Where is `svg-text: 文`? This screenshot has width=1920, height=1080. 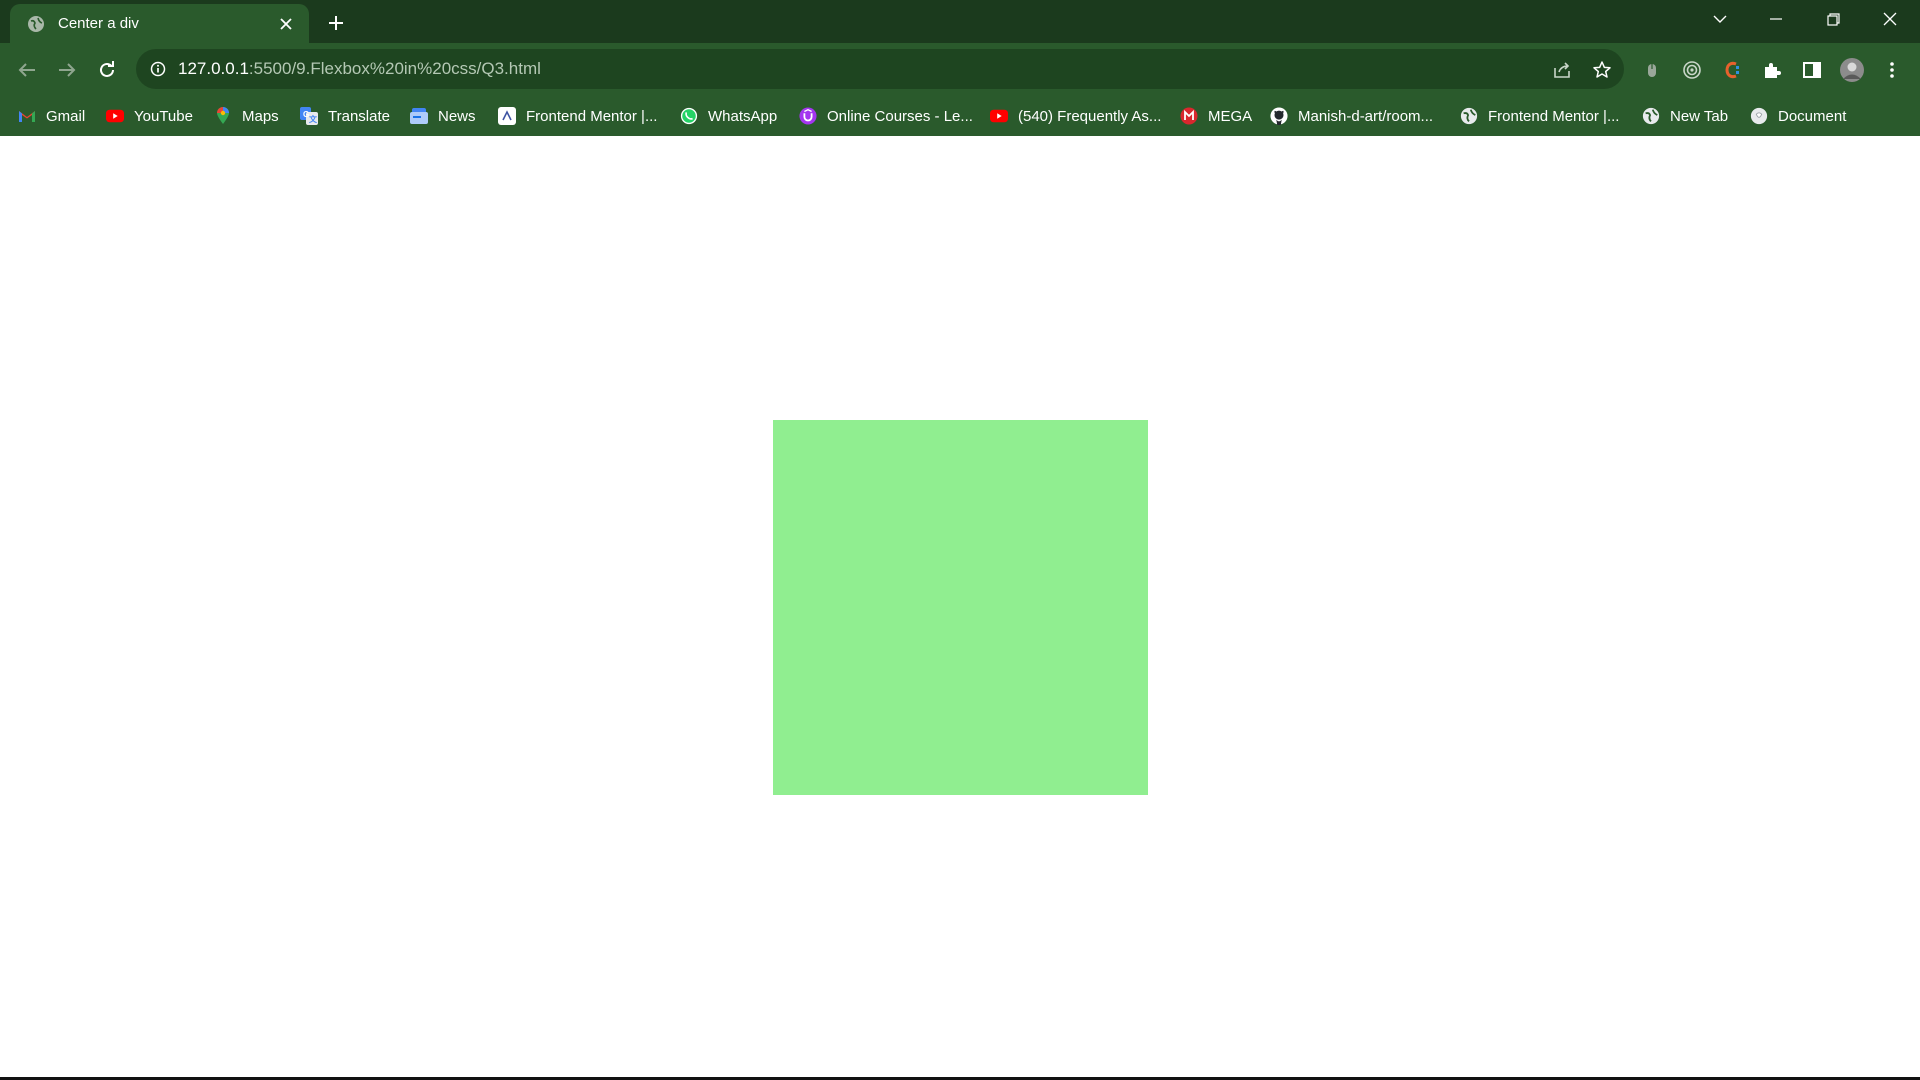 svg-text: 文 is located at coordinates (313, 119).